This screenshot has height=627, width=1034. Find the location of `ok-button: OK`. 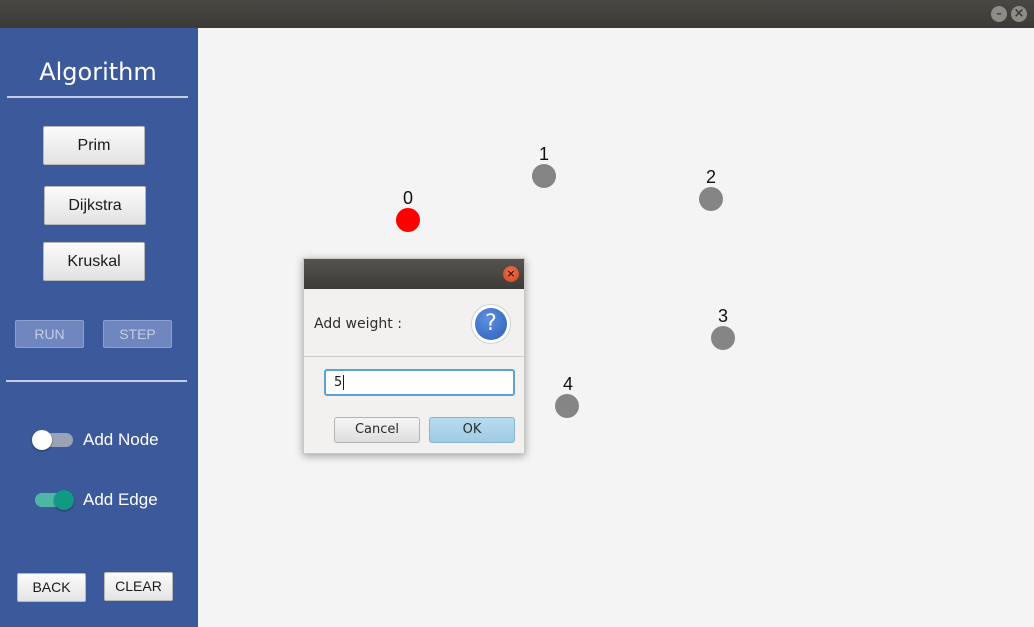

ok-button: OK is located at coordinates (472, 430).